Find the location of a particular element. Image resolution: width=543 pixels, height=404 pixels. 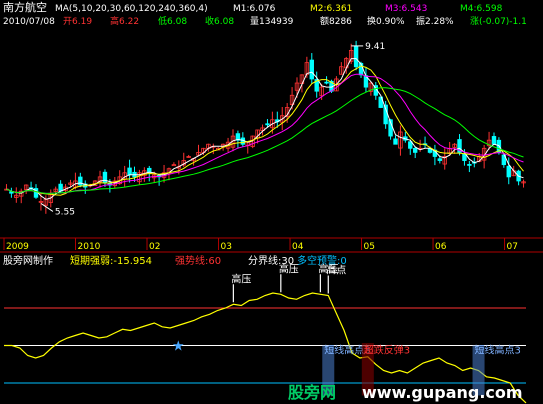

indicator-author: 股旁网制作 is located at coordinates (28, 260).